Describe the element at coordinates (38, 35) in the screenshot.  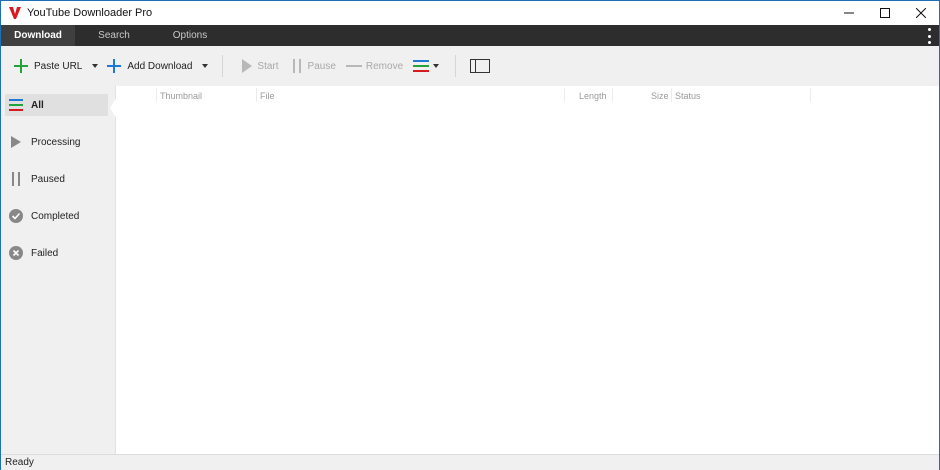
I see `tab-download: Download` at that location.